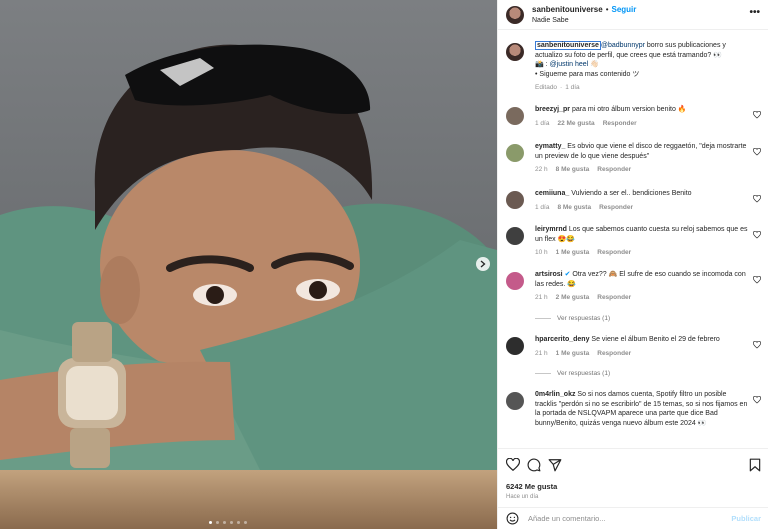 This screenshot has height=529, width=768. Describe the element at coordinates (624, 9) in the screenshot. I see `follow-button: Seguir` at that location.